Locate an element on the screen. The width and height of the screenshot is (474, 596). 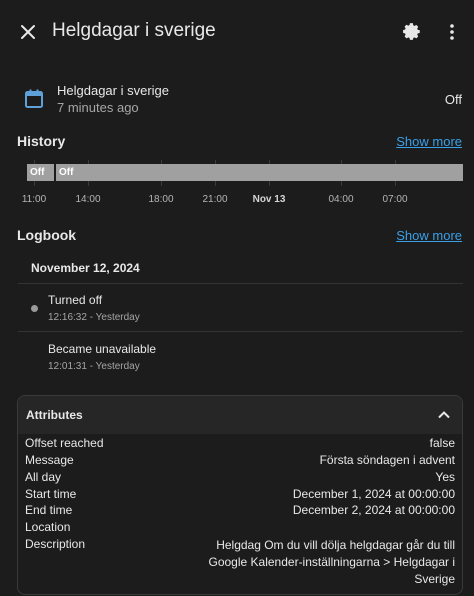
logbook-entry: Turned off 12:16:32 - Yesterday is located at coordinates (240, 308).